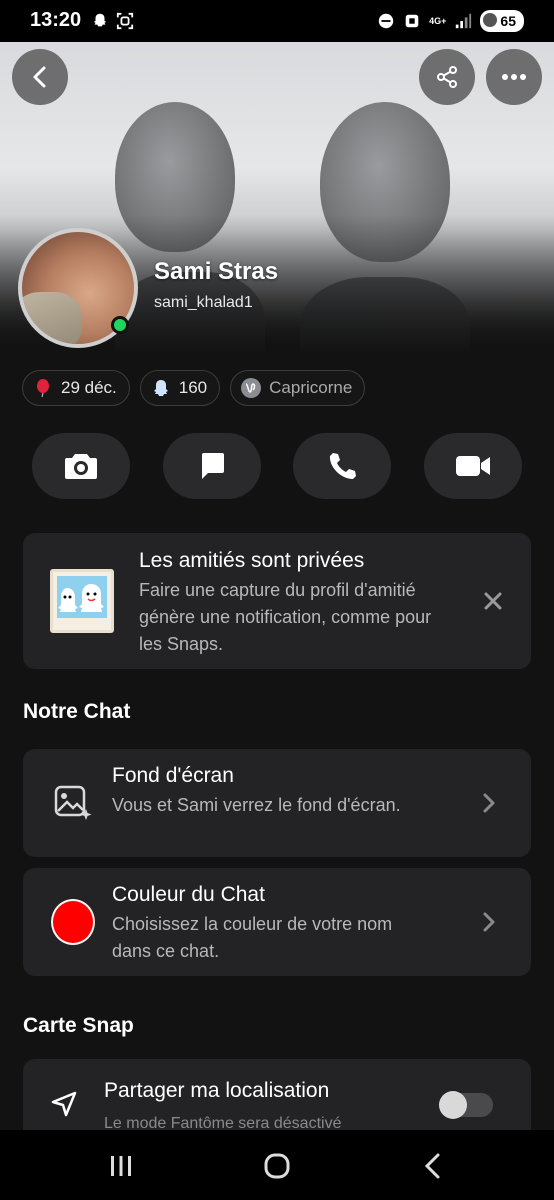 The height and width of the screenshot is (1200, 554). Describe the element at coordinates (121, 1166) in the screenshot. I see `recent-apps-icon` at that location.